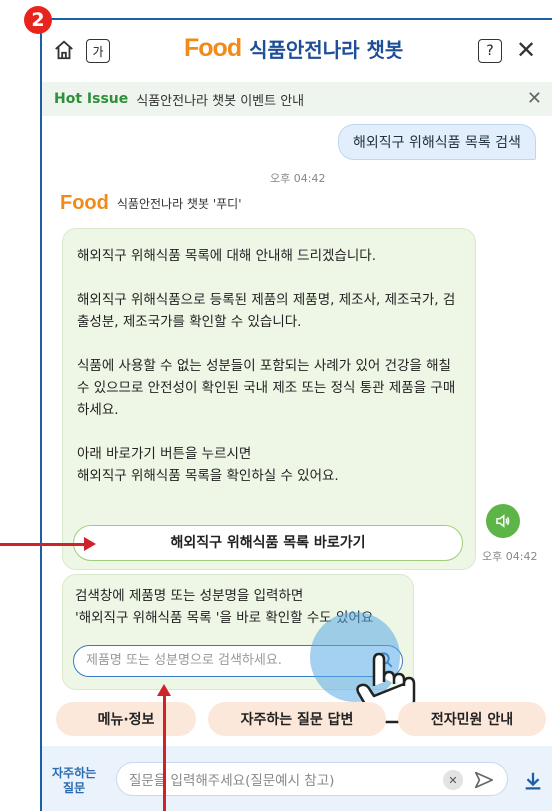  I want to click on hot-issue-text: 식품안전나라 챗봇 이벤트 안내, so click(220, 99).